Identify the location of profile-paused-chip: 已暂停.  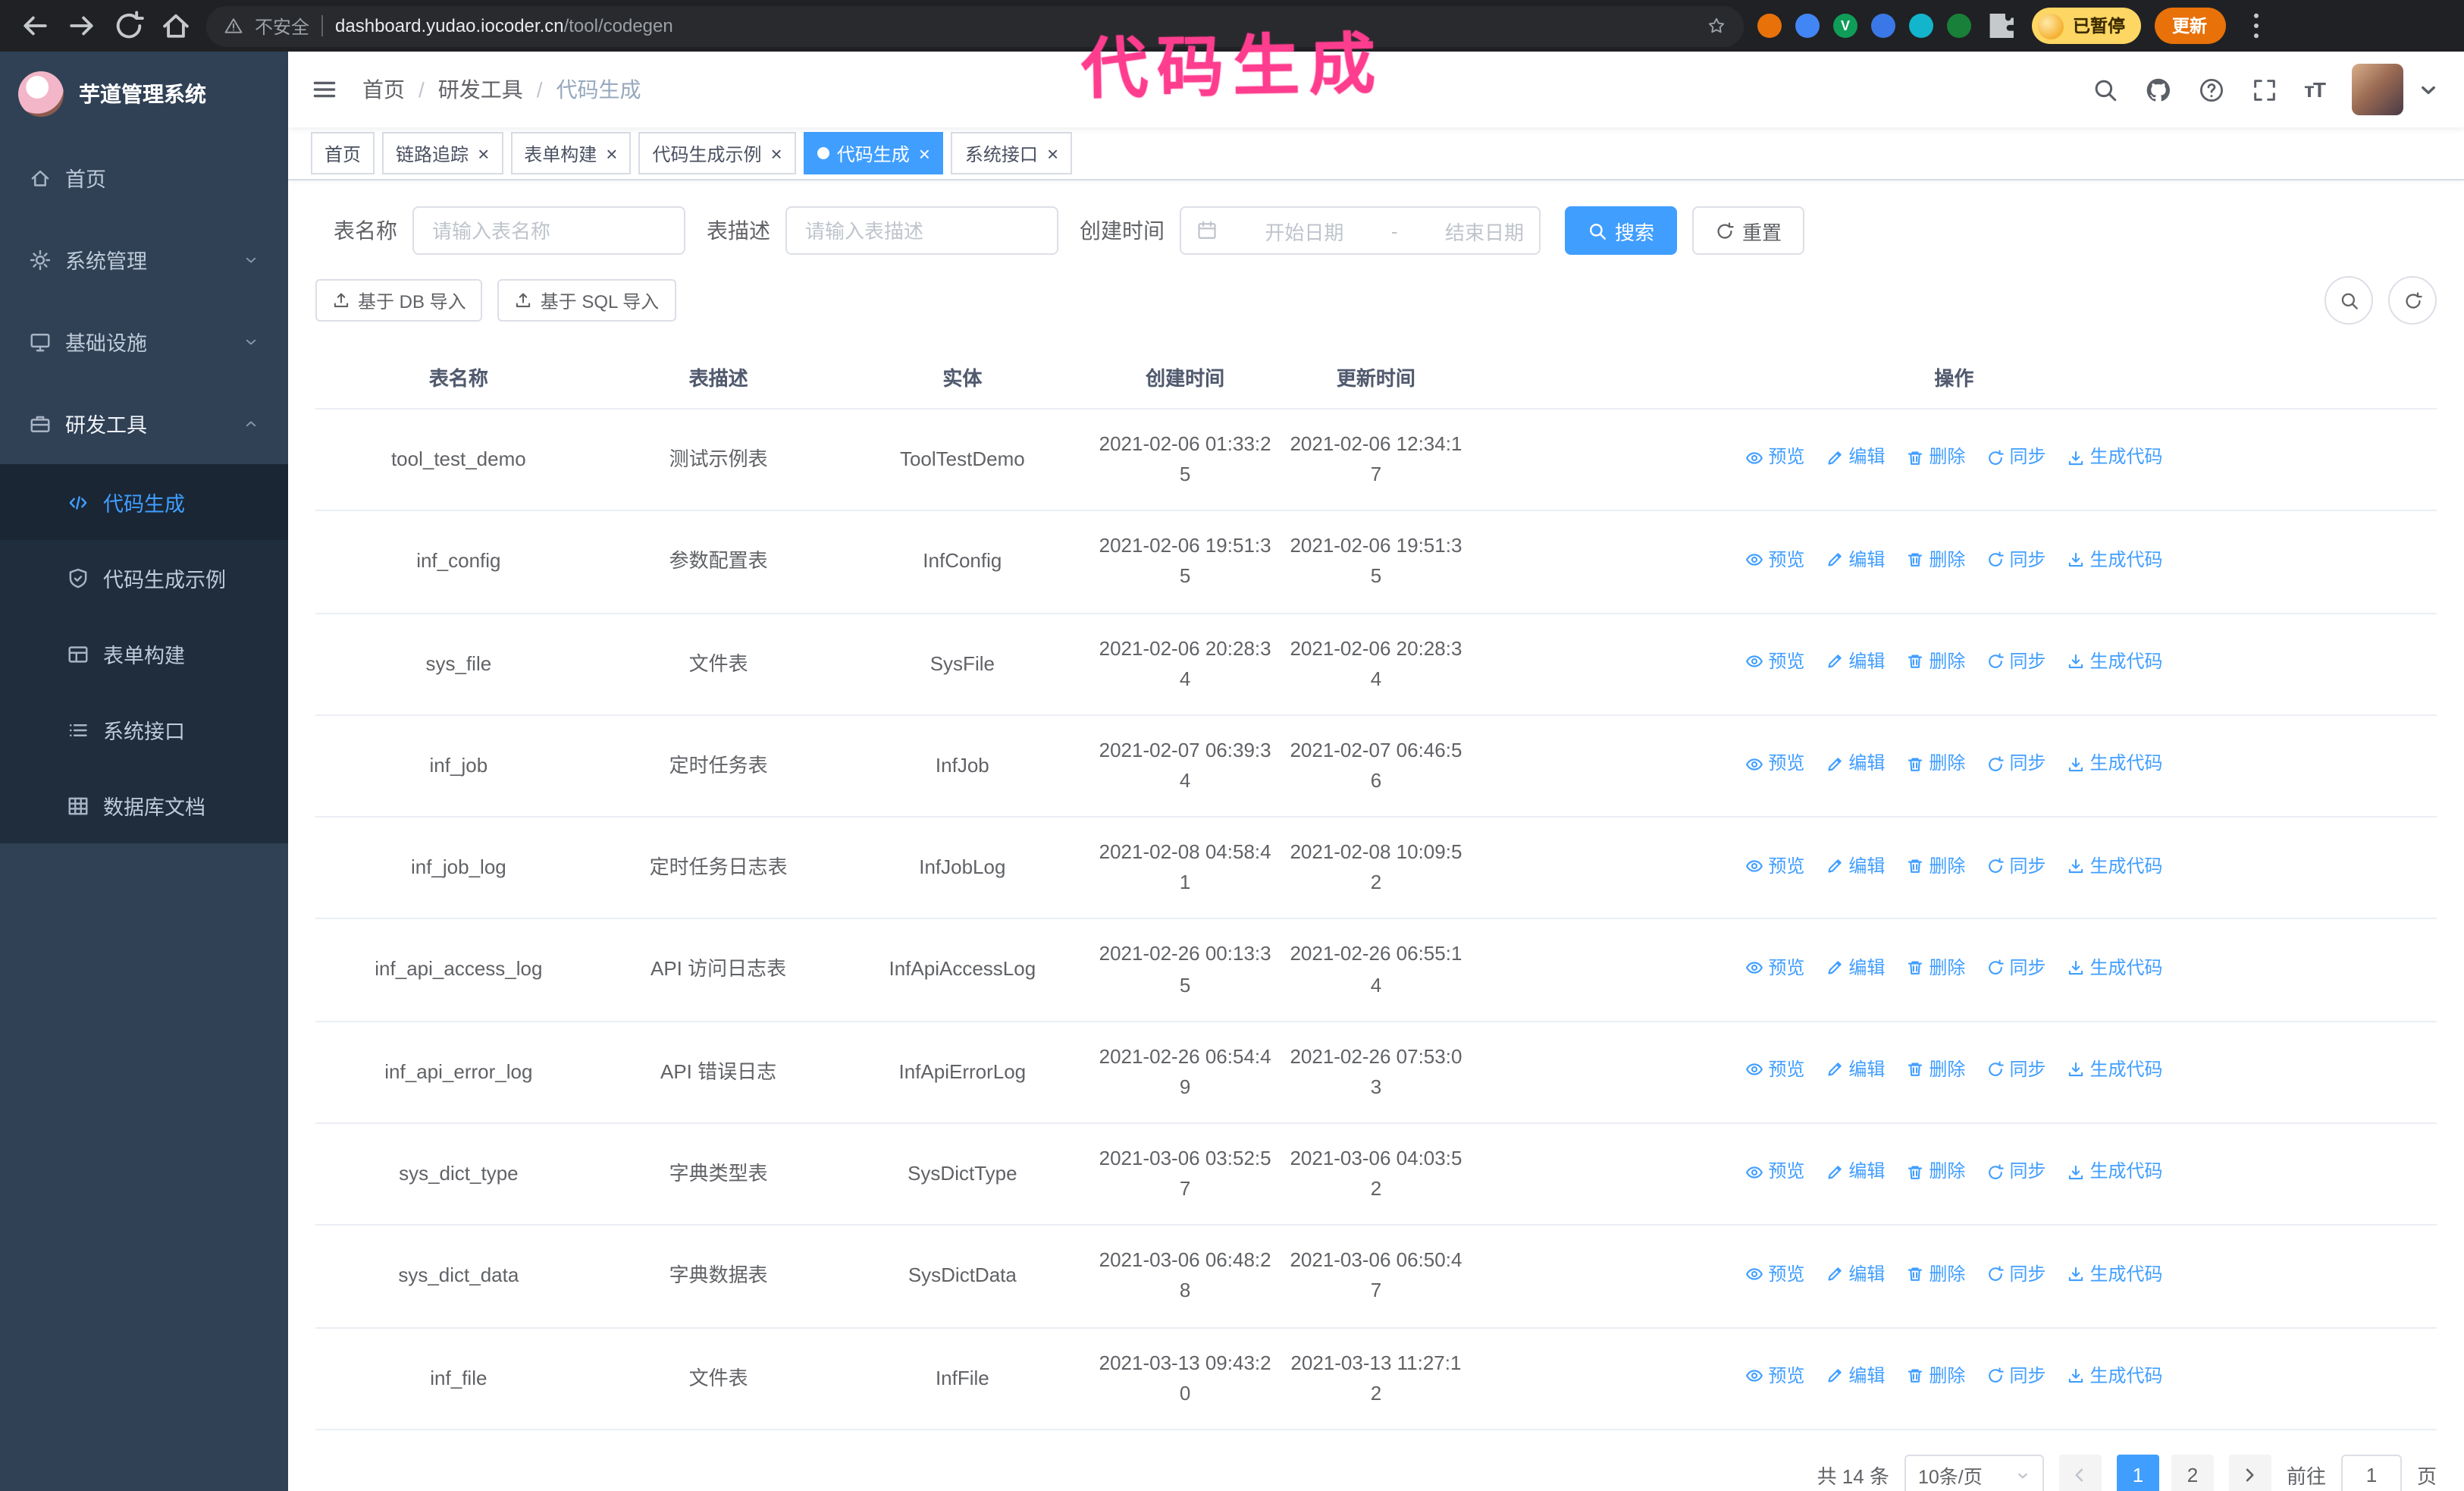
(2086, 26).